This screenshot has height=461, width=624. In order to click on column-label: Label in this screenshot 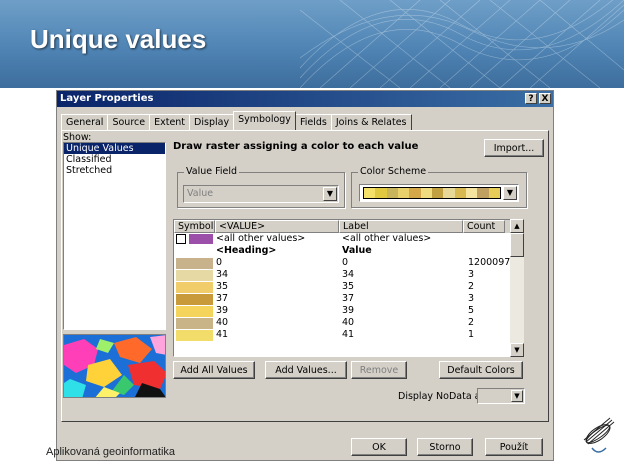, I will do `click(401, 226)`.